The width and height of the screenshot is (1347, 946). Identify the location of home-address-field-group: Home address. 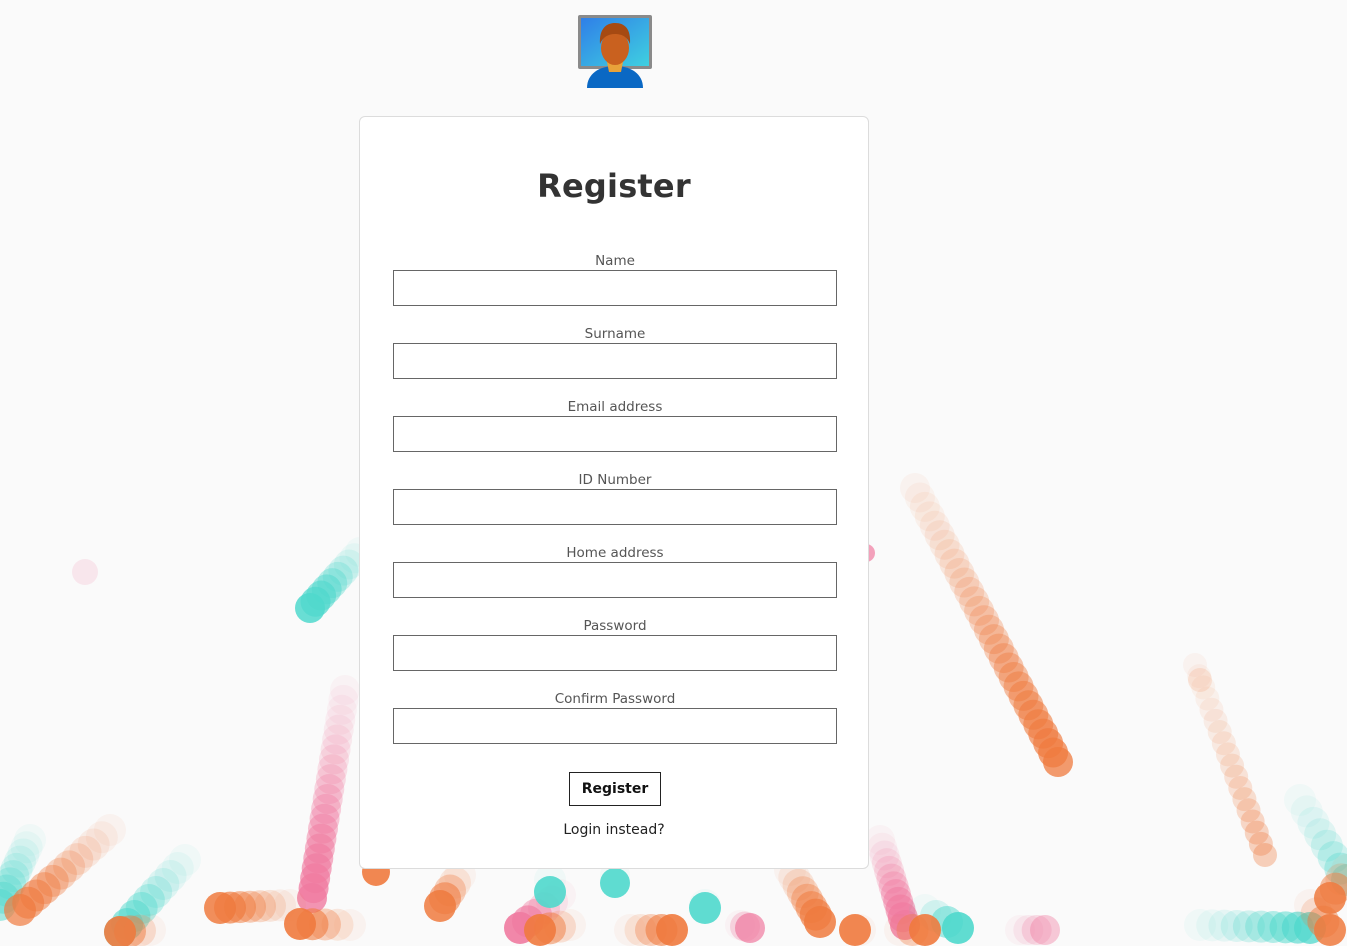
(615, 571).